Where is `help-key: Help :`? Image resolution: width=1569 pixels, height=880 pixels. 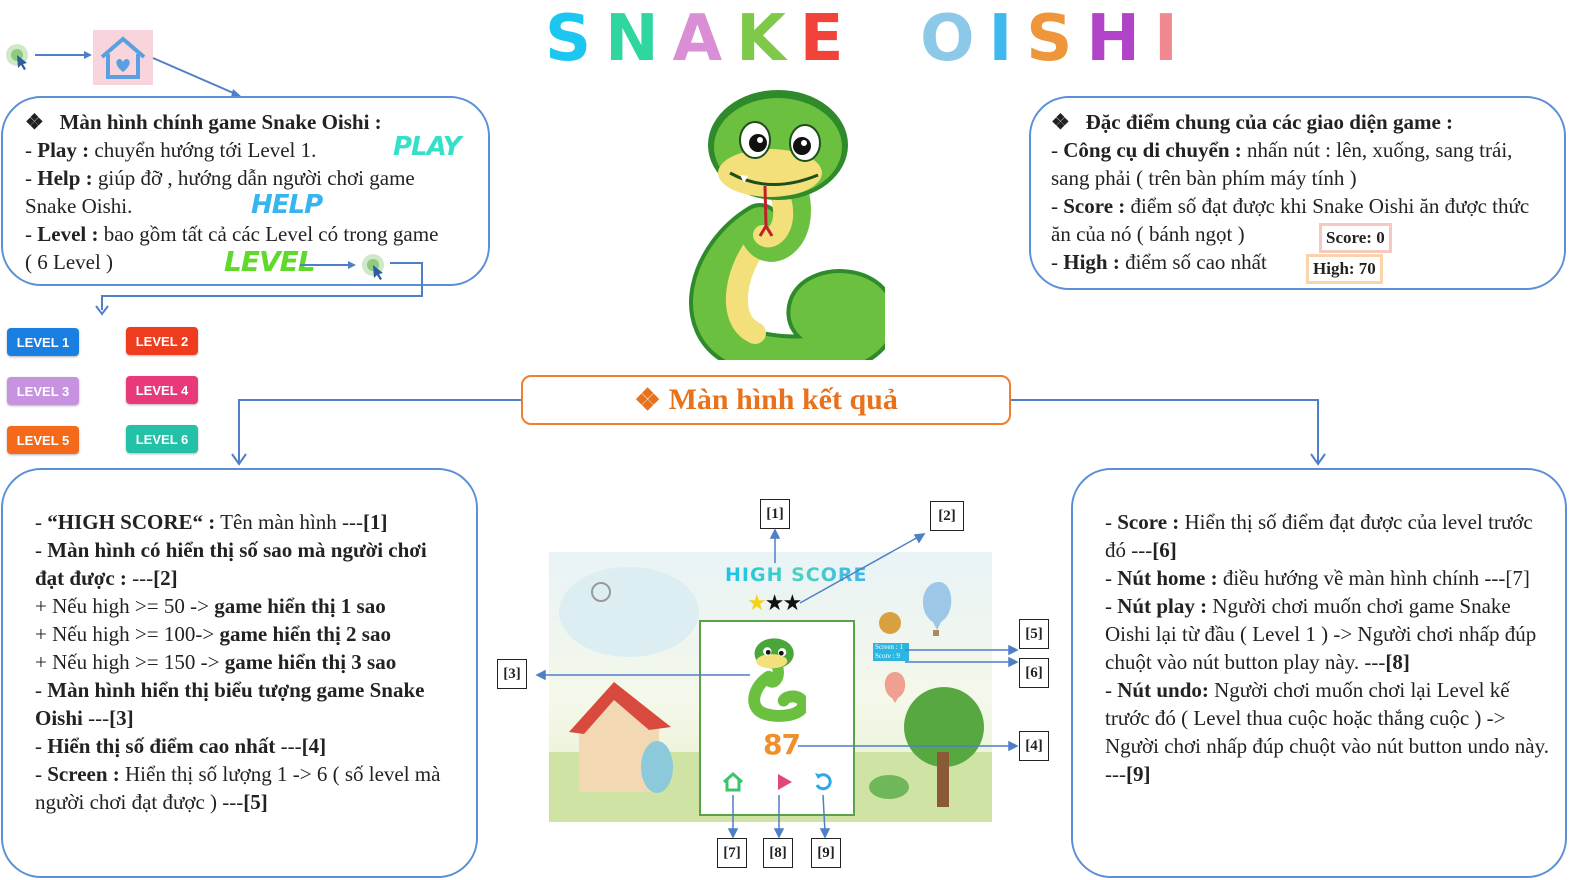 help-key: Help : is located at coordinates (65, 178).